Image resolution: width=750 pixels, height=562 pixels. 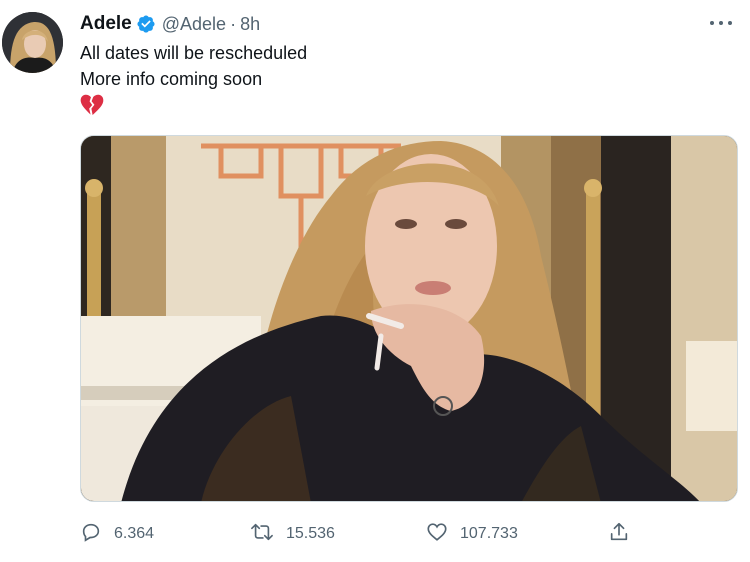 I want to click on verified-badge-icon, so click(x=146, y=24).